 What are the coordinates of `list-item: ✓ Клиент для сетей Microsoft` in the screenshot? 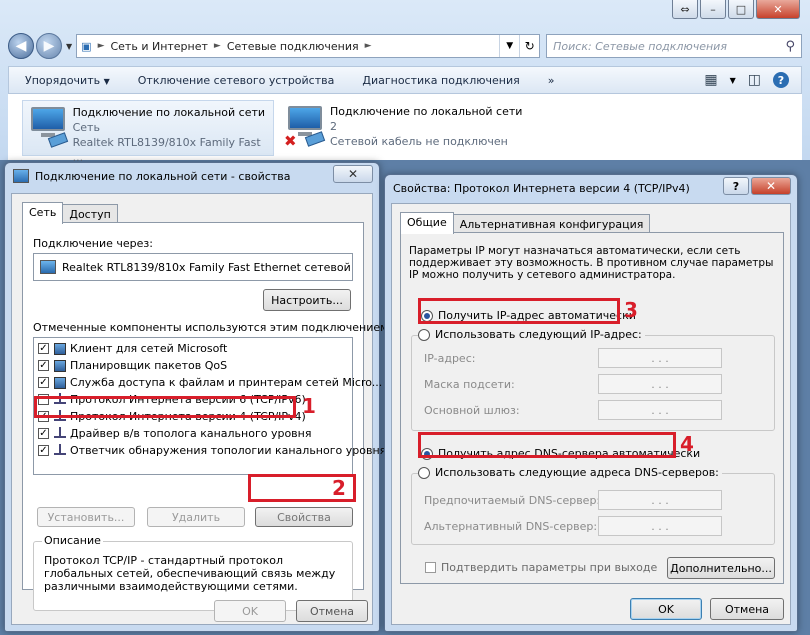 It's located at (132, 348).